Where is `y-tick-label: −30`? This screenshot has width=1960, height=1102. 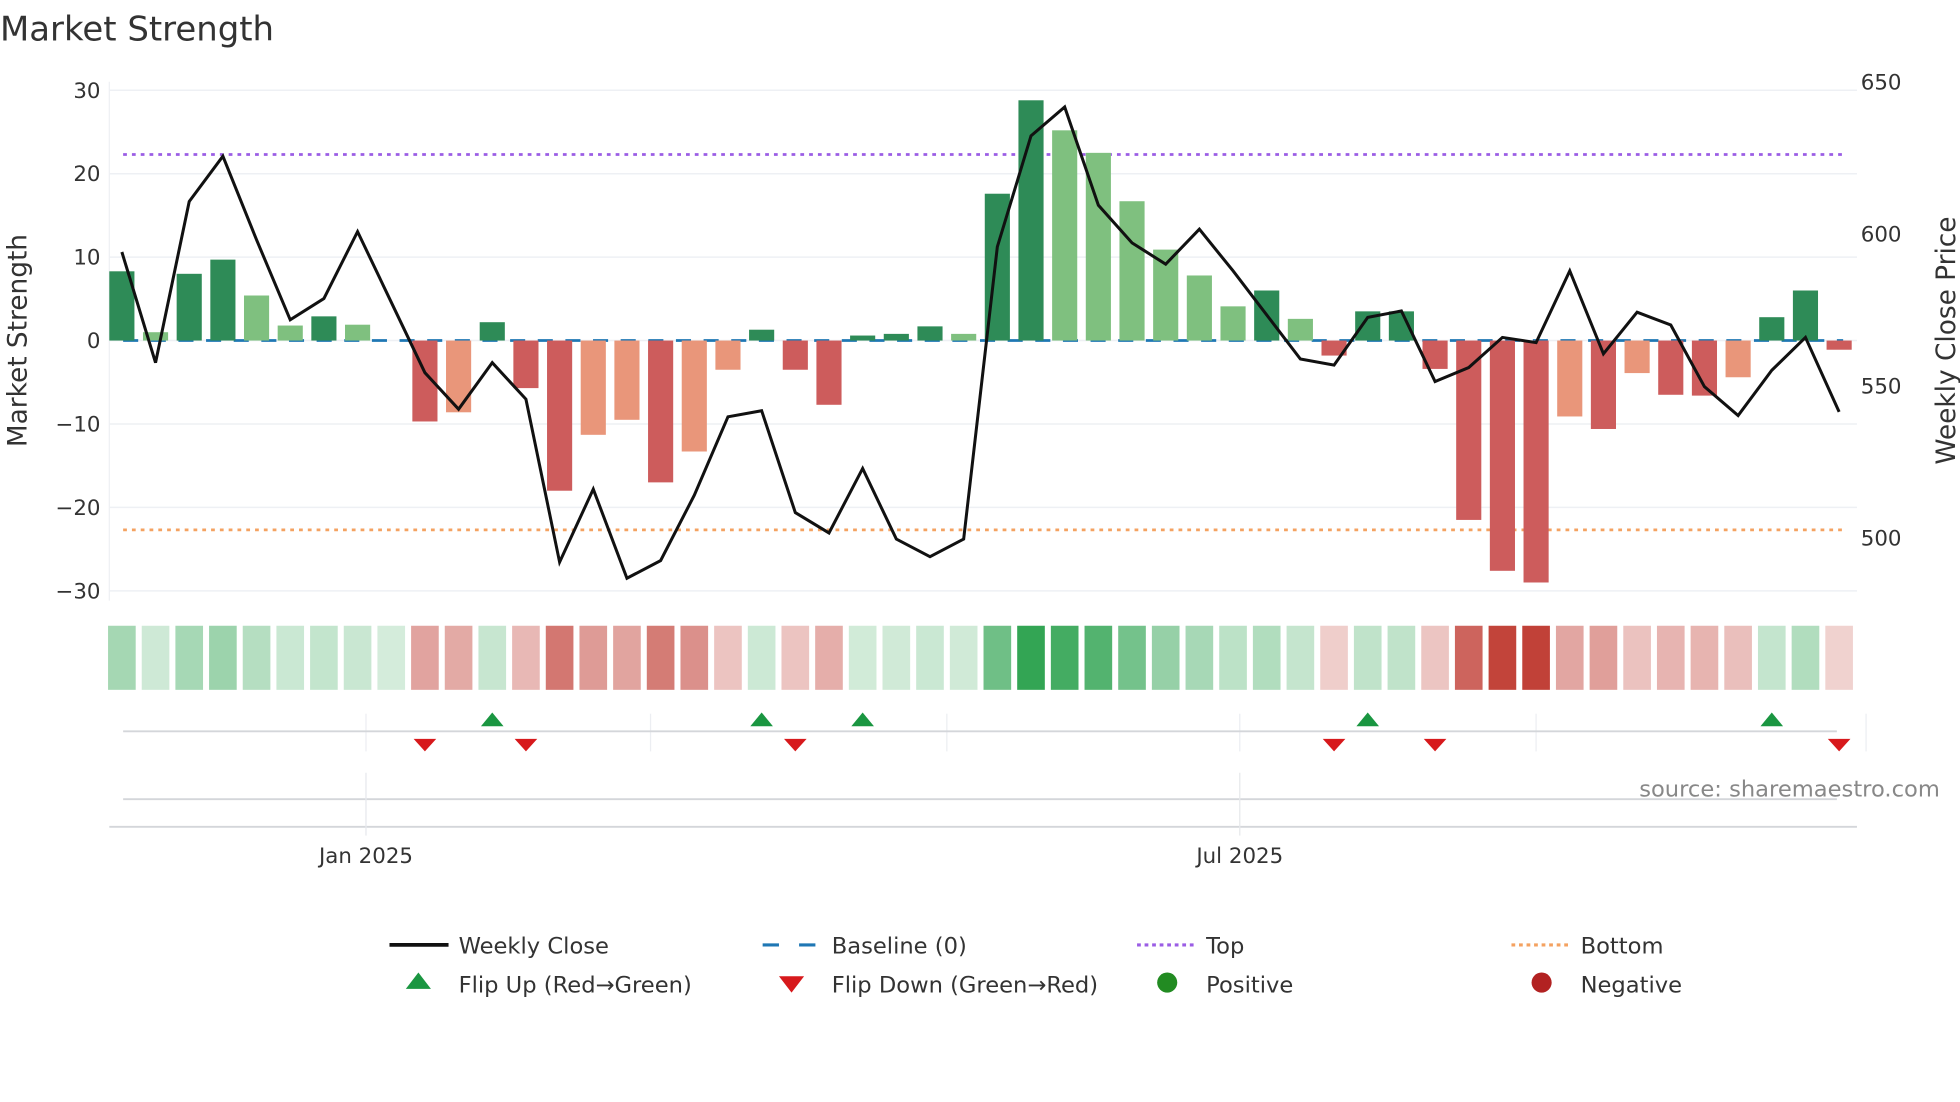
y-tick-label: −30 is located at coordinates (77, 591).